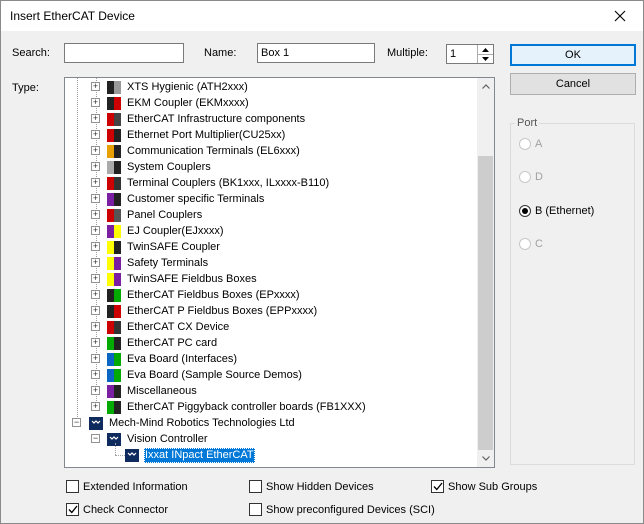 This screenshot has height=524, width=644. I want to click on multiple-decrement-button, so click(485, 58).